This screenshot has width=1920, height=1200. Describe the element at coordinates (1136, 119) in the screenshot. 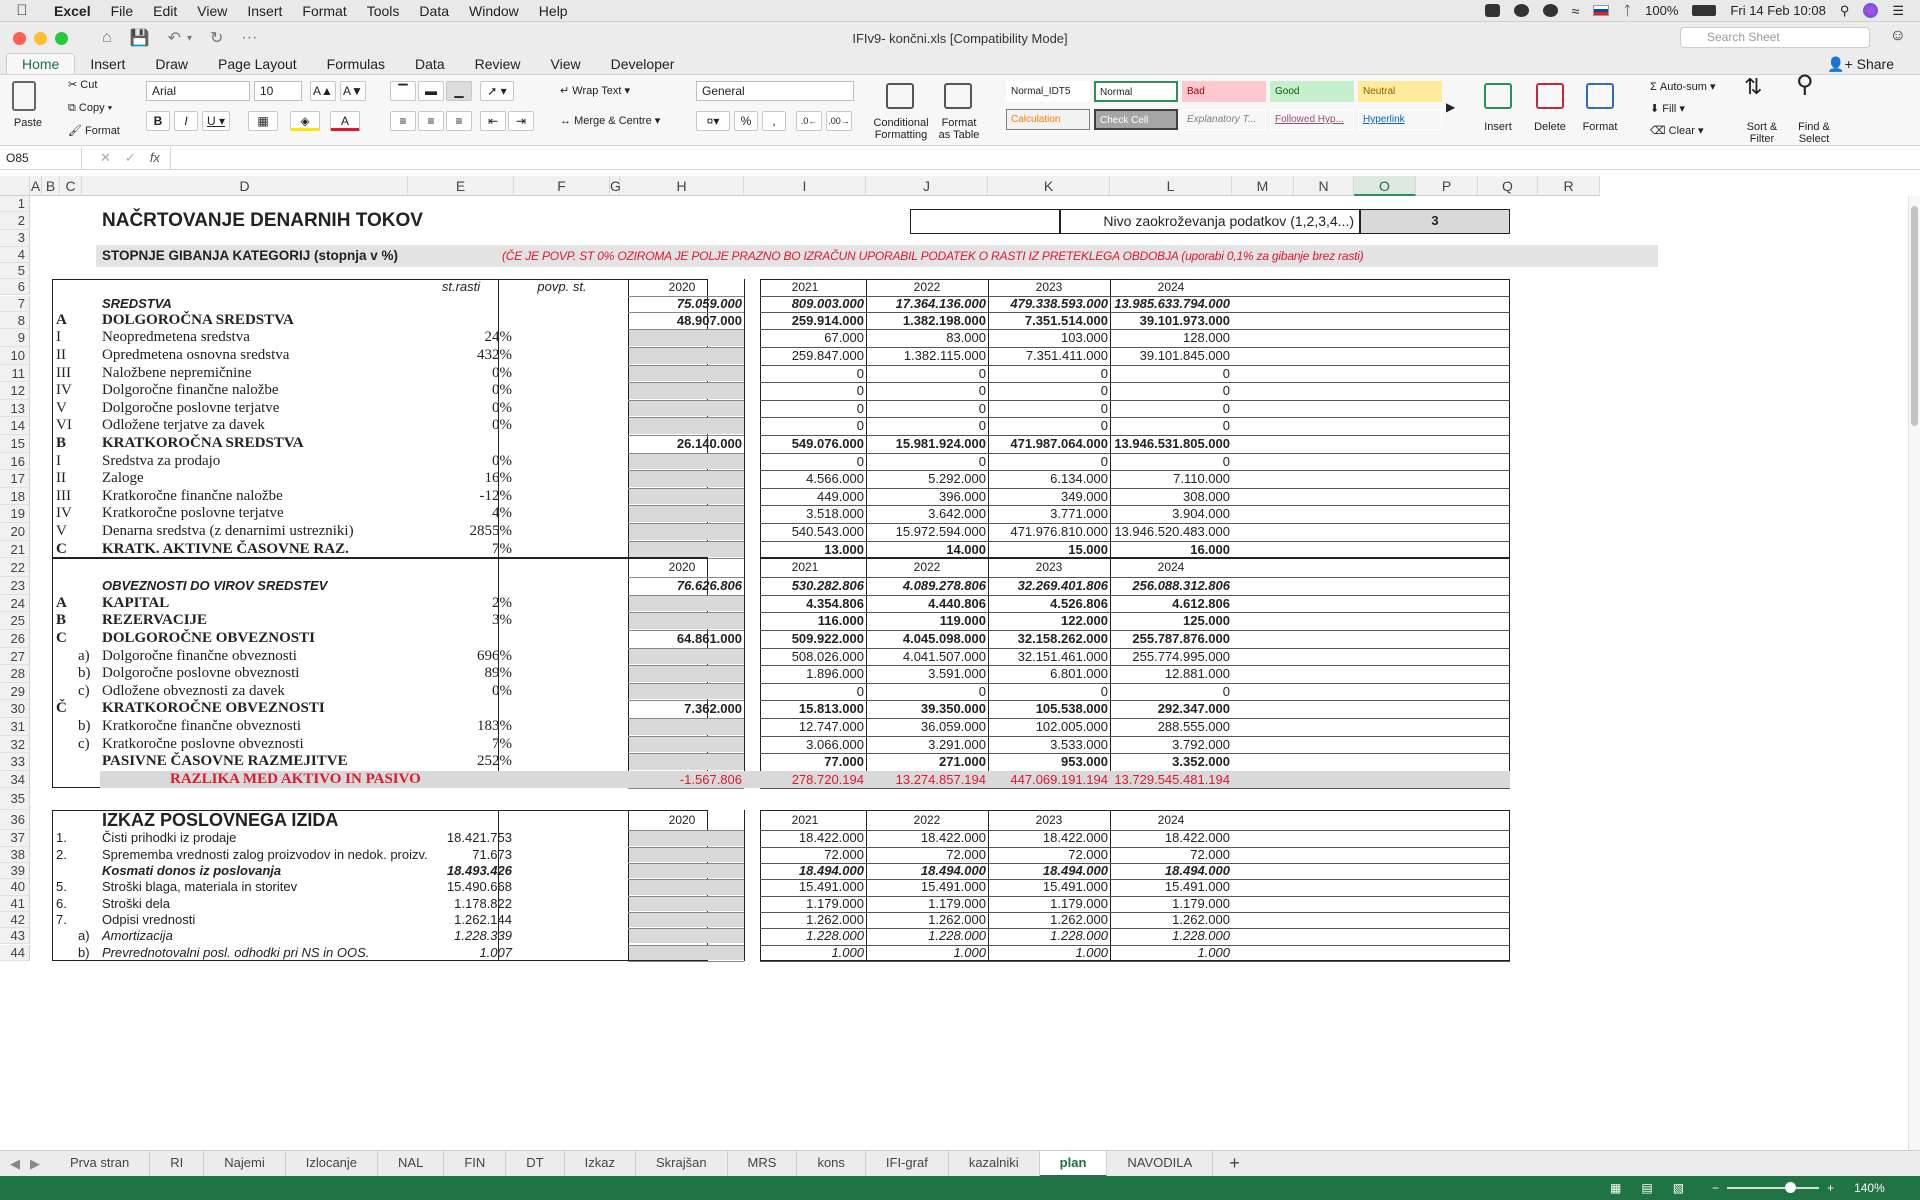

I see `style-check-cell: Check Cell` at that location.